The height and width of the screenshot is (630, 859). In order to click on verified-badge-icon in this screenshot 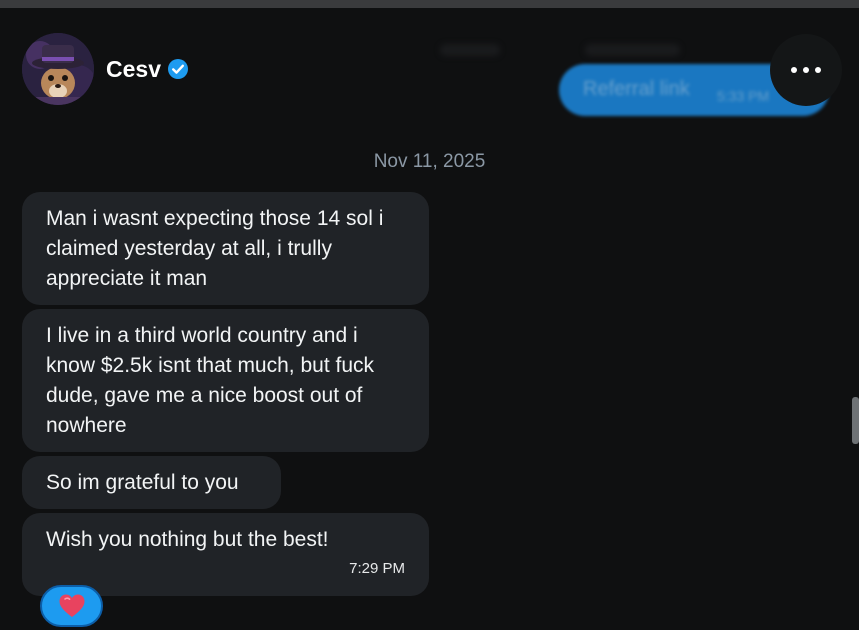, I will do `click(177, 69)`.